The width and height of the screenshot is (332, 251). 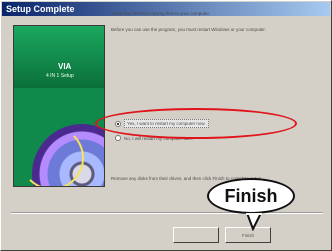 What do you see at coordinates (60, 76) in the screenshot?
I see `banner-subtitle: 4 IN 1 Setup` at bounding box center [60, 76].